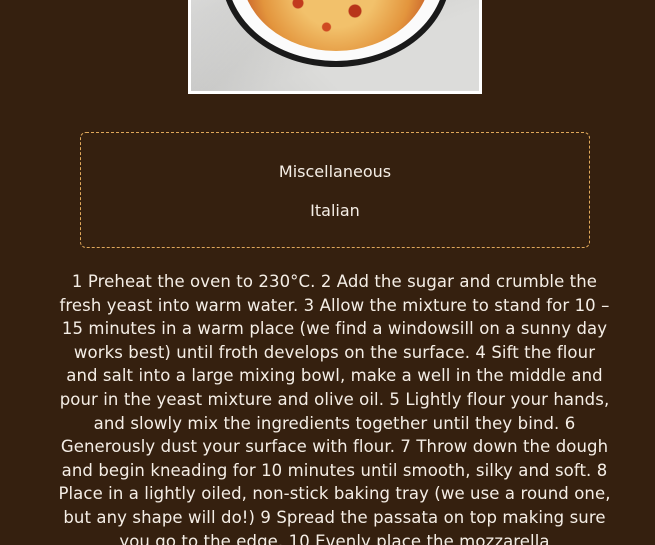 Image resolution: width=655 pixels, height=545 pixels. What do you see at coordinates (335, 171) in the screenshot?
I see `recipe-category: Miscellaneous` at bounding box center [335, 171].